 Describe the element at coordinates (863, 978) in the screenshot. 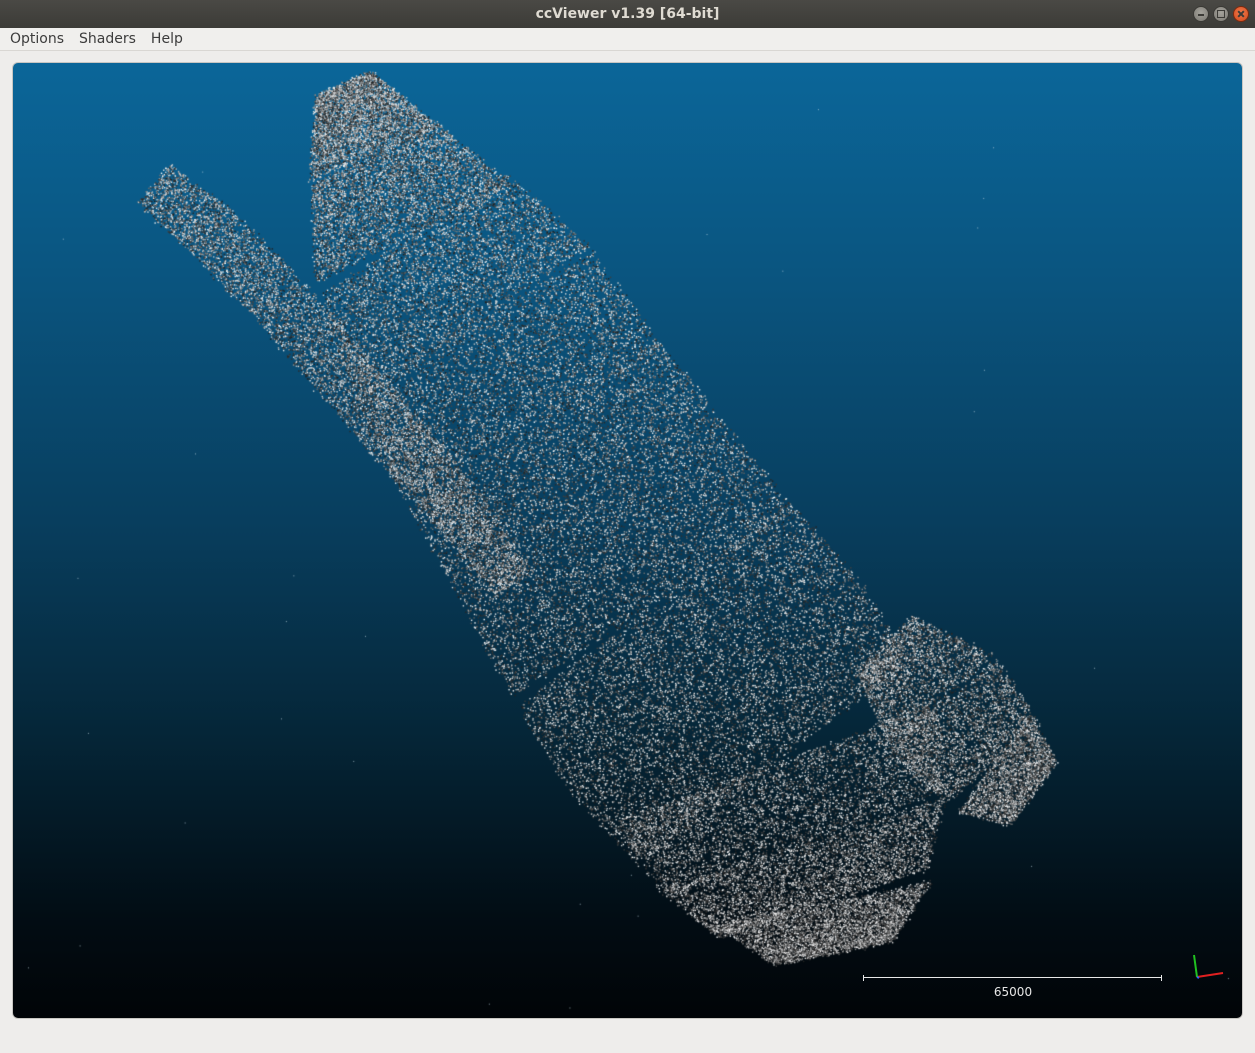

I see `scale-bar-tick-left` at that location.